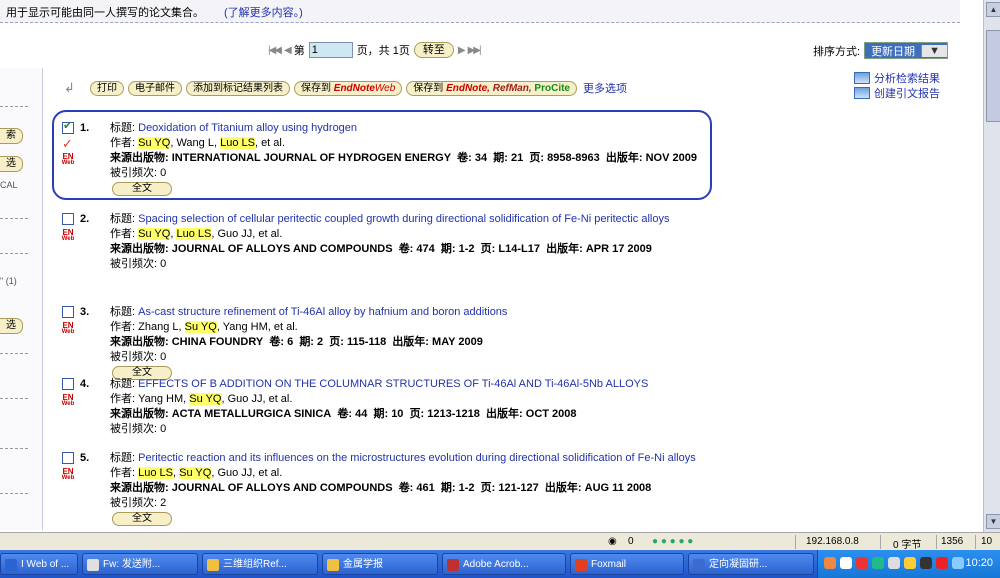  What do you see at coordinates (475, 50) in the screenshot?
I see `last-page-icon: ▶▶|` at bounding box center [475, 50].